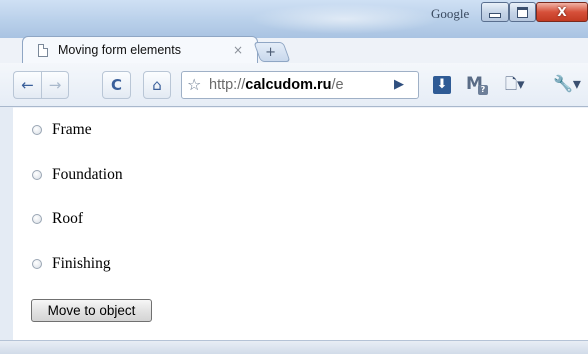 This screenshot has width=588, height=354. What do you see at coordinates (483, 90) in the screenshot?
I see `gmail-badge-icon: ?` at bounding box center [483, 90].